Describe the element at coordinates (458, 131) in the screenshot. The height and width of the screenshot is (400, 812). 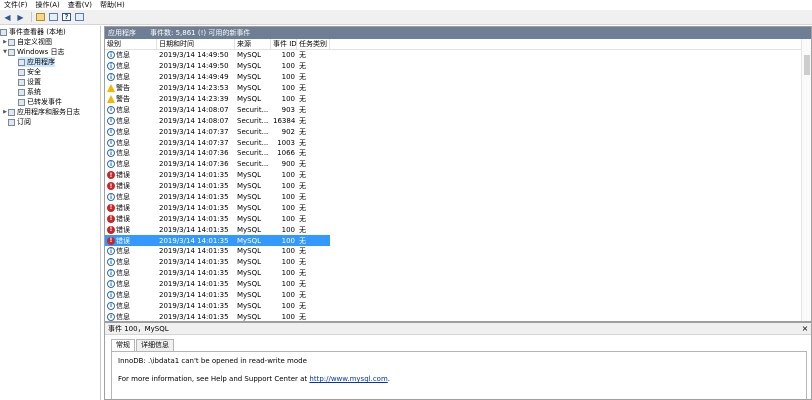
I see `table-row: i 信息 2019/3/14 14:07:37 Securit... 902 无` at that location.